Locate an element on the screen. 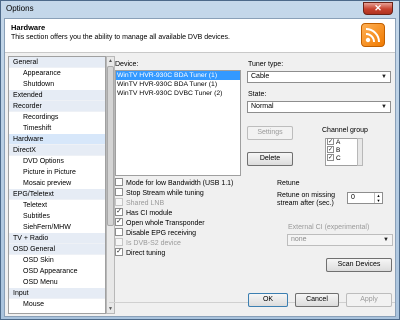 Image resolution: width=400 pixels, height=320 pixels. option-is-dvb-s2-device: Is DVB-S2 device is located at coordinates (148, 243).